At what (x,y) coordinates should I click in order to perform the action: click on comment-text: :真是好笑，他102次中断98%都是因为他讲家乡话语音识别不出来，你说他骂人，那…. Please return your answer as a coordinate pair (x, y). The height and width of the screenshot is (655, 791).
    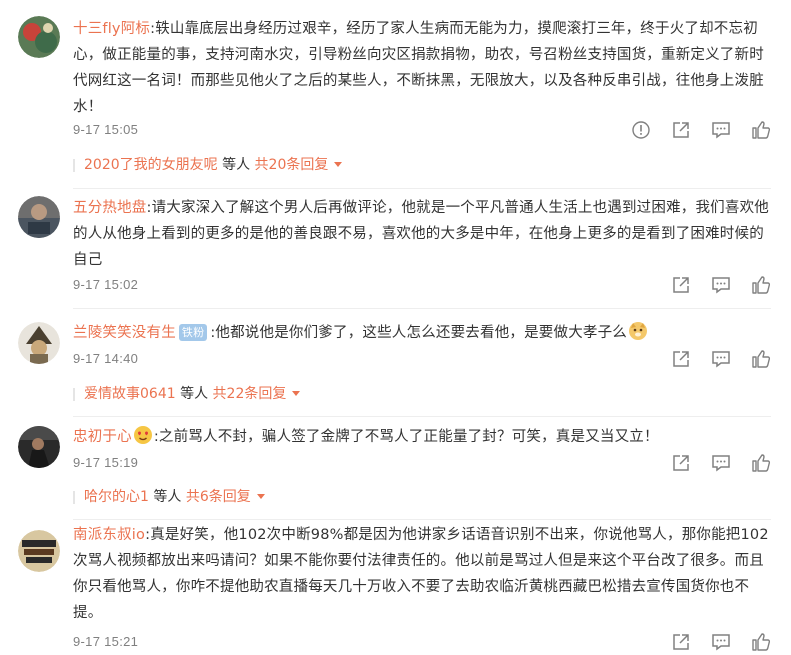
    Looking at the image, I should click on (421, 574).